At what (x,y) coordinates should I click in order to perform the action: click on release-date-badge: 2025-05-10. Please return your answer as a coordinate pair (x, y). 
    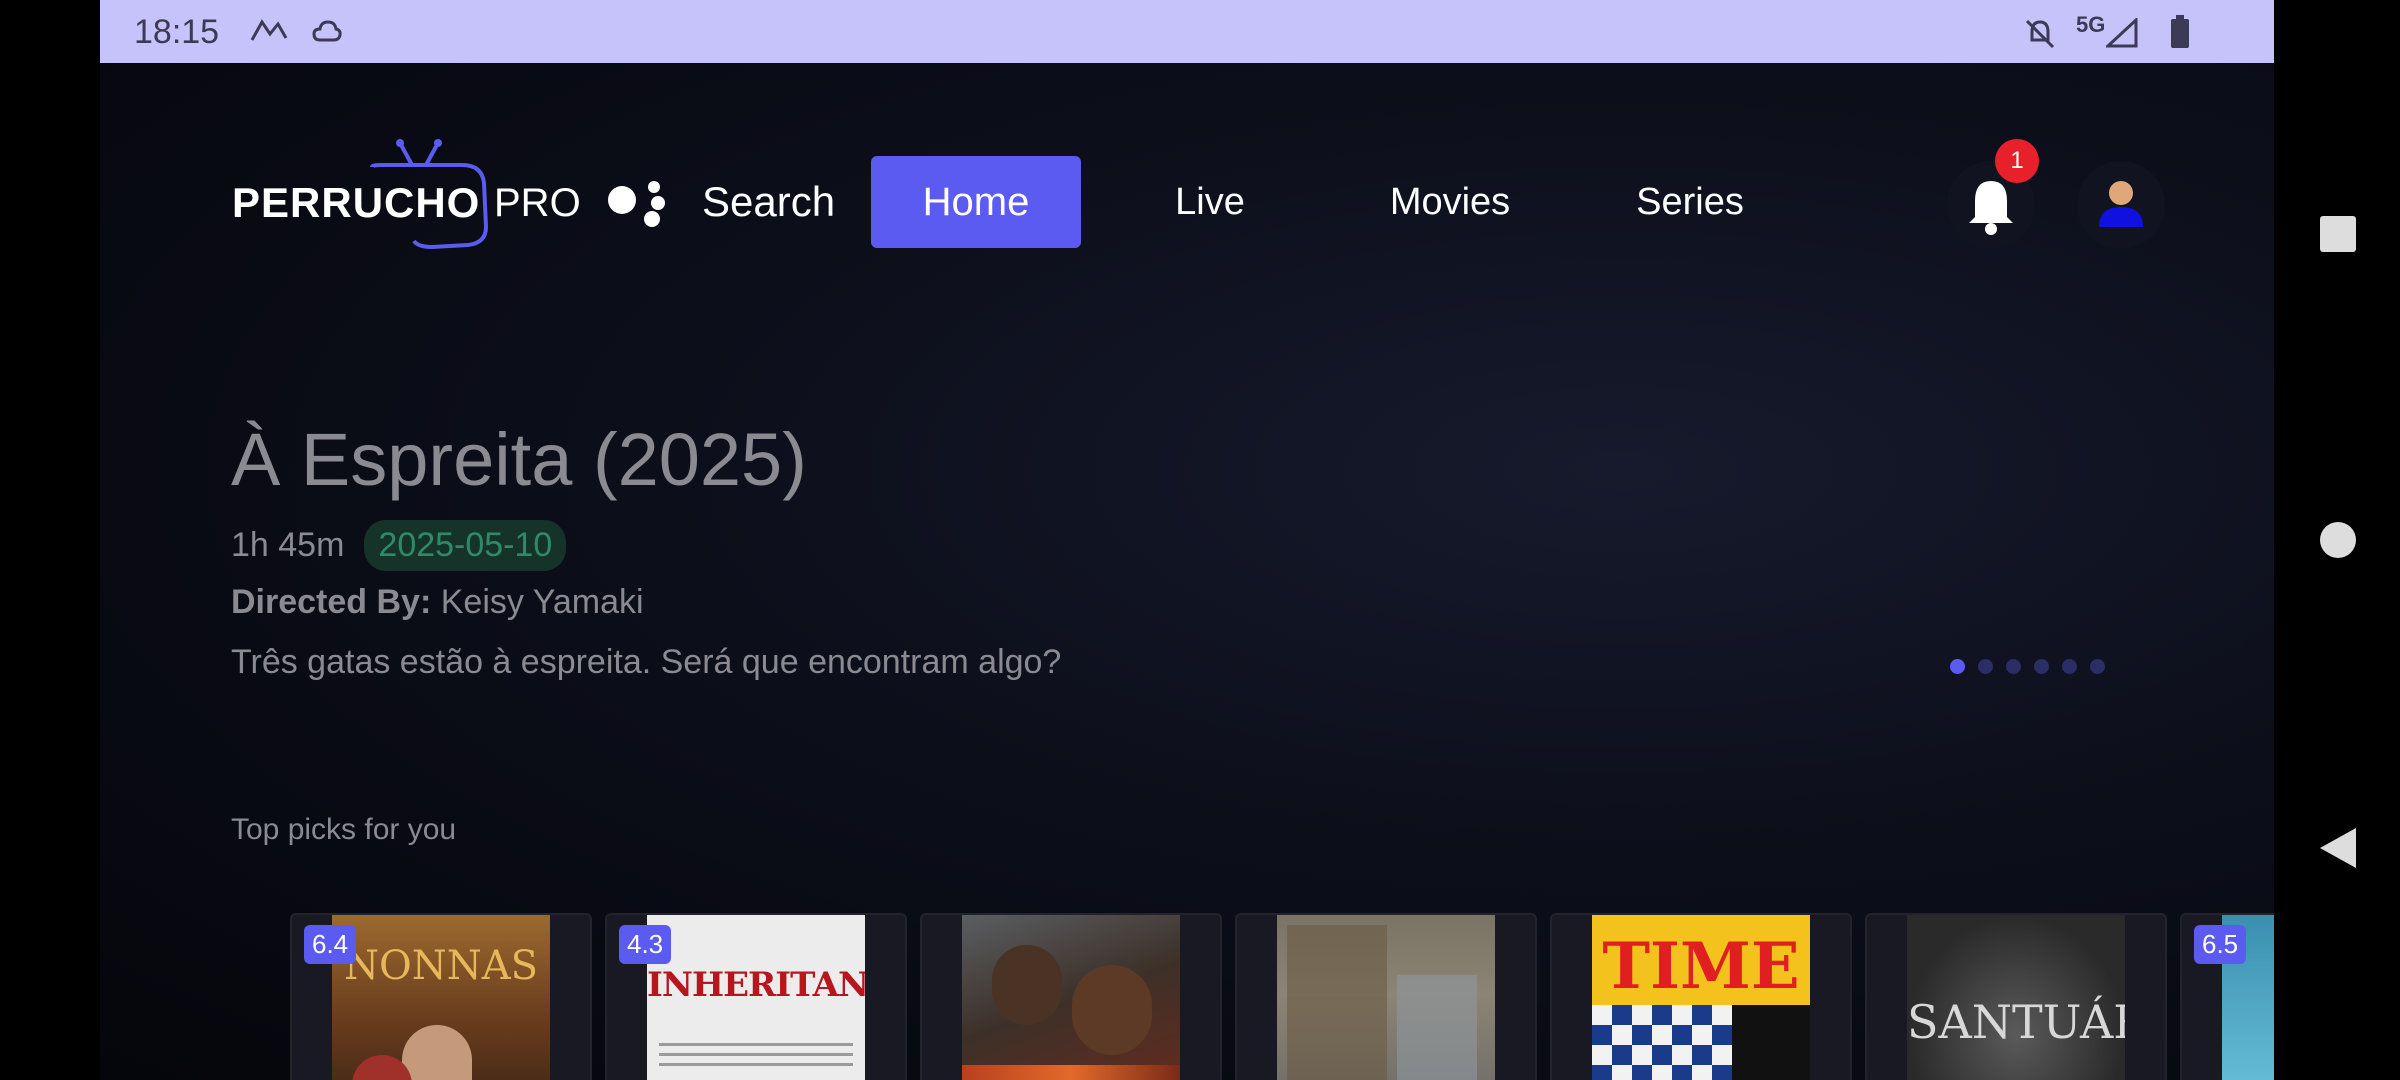
    Looking at the image, I should click on (465, 545).